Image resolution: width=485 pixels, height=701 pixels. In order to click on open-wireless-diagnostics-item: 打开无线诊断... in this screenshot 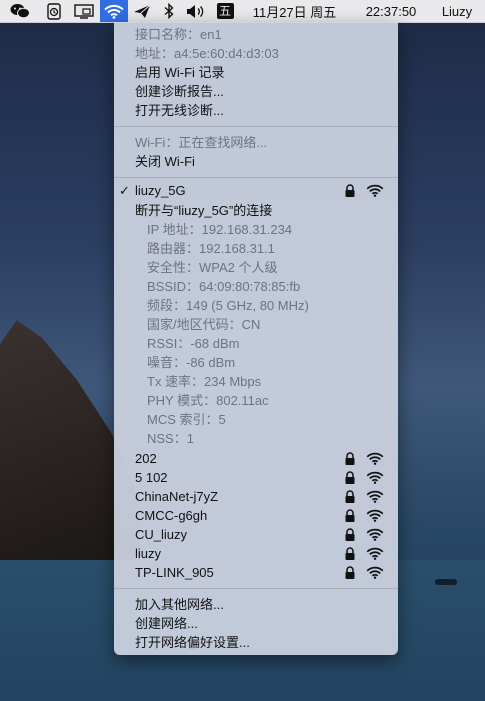, I will do `click(179, 110)`.